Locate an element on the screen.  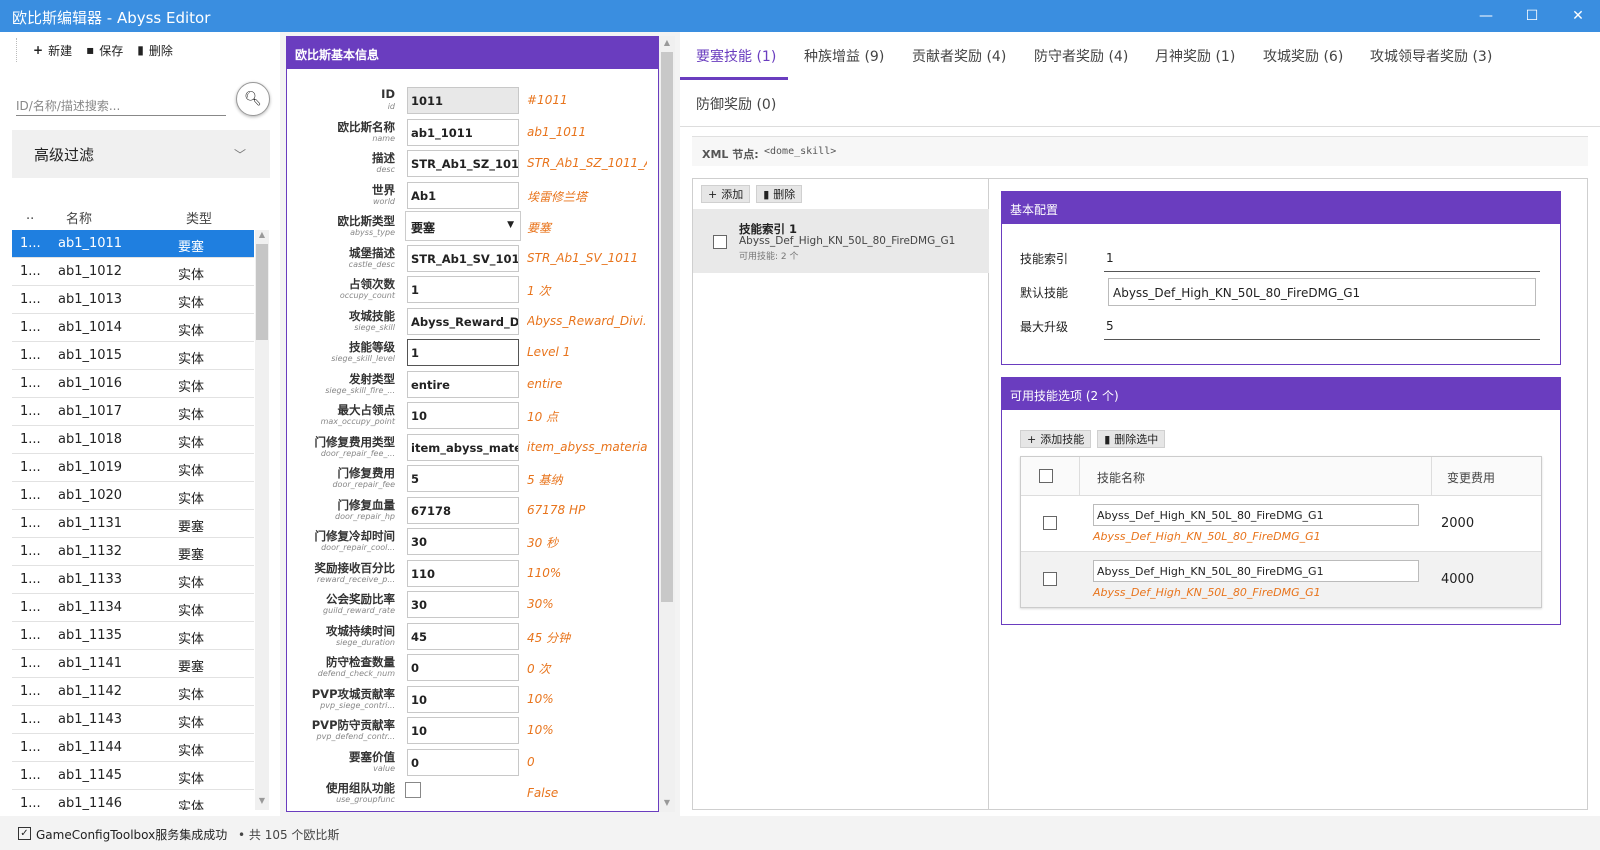
field-hint: entire is located at coordinates (545, 383).